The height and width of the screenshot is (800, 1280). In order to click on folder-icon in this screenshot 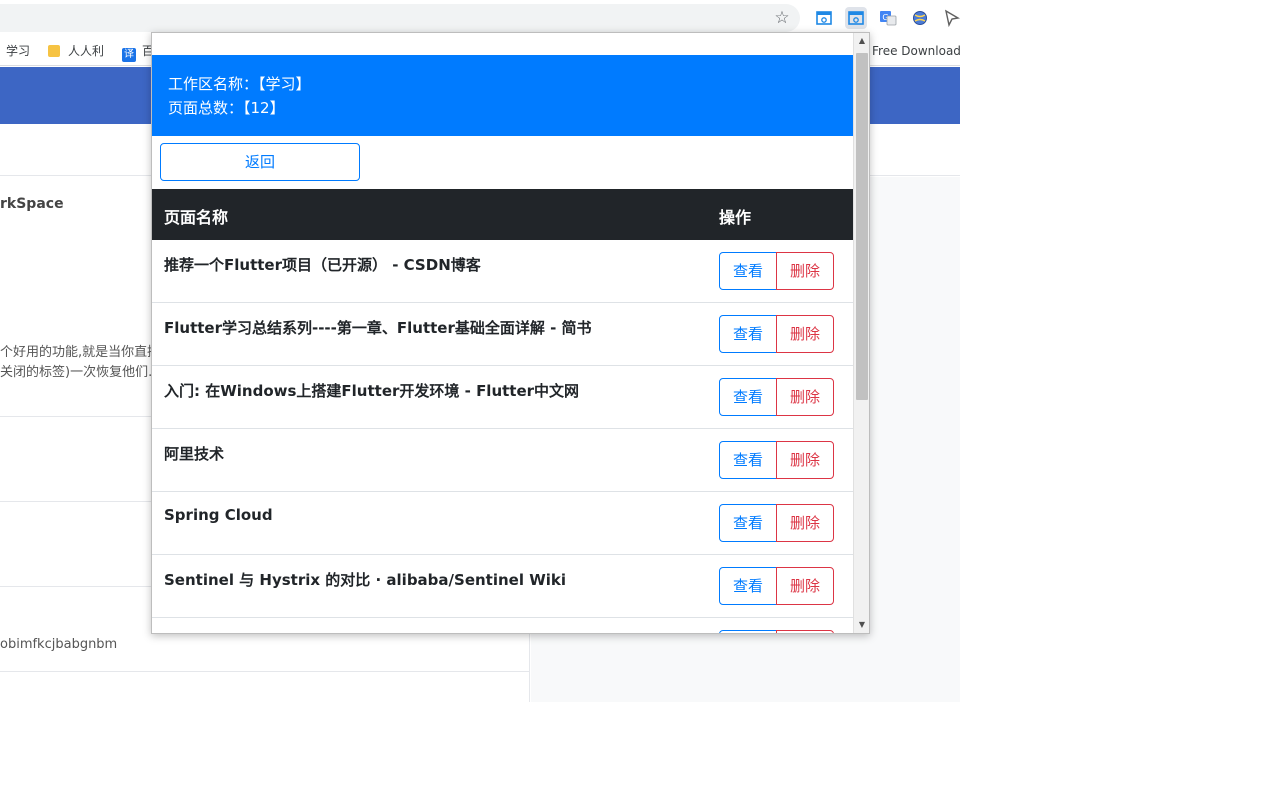, I will do `click(54, 51)`.